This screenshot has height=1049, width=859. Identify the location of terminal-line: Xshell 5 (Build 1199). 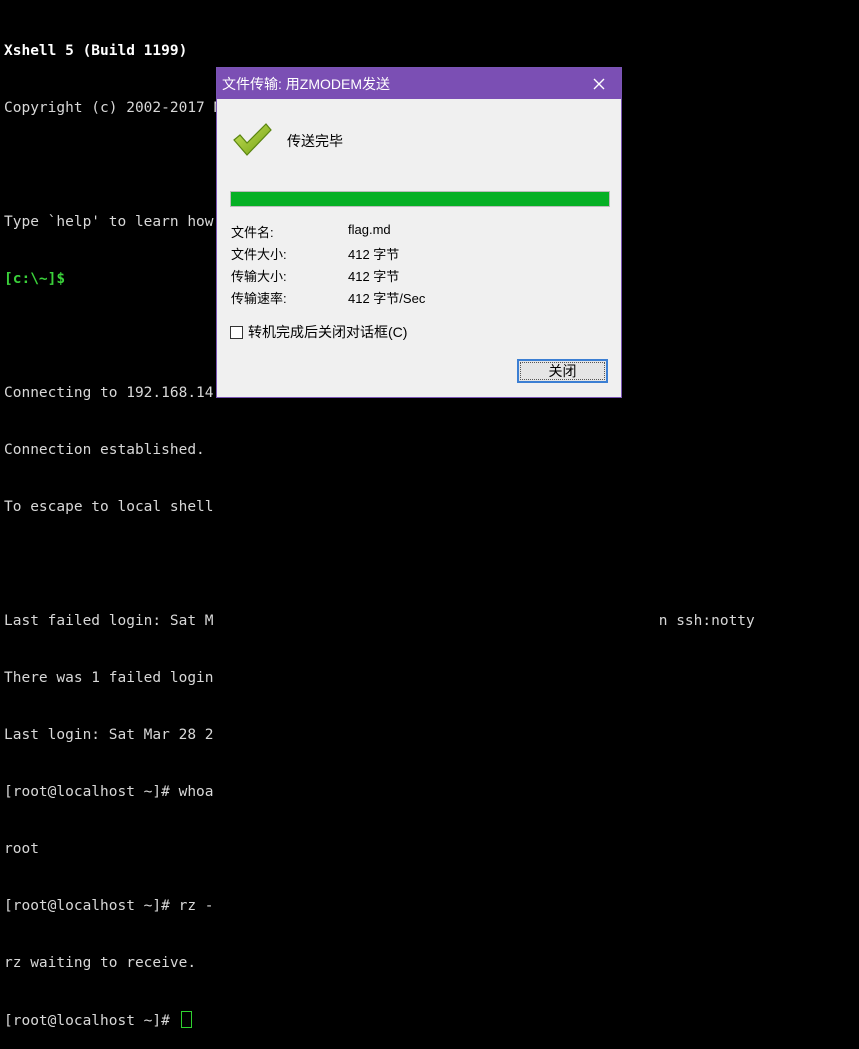
(96, 51).